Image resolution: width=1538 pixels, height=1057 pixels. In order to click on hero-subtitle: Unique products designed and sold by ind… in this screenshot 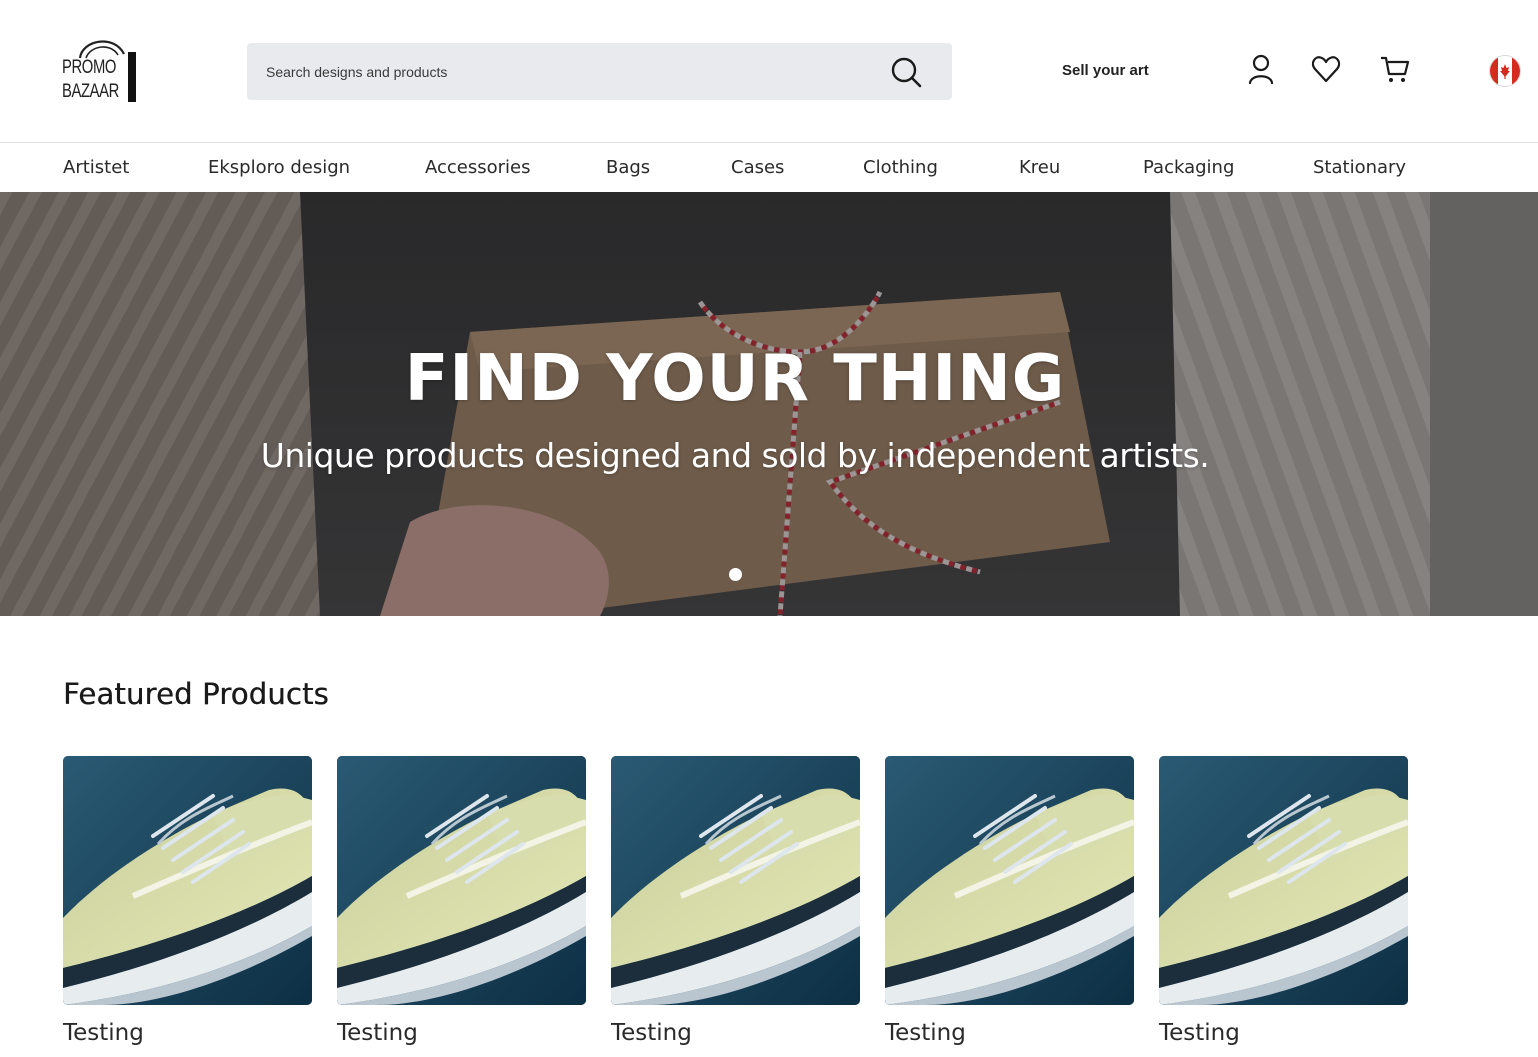, I will do `click(735, 455)`.